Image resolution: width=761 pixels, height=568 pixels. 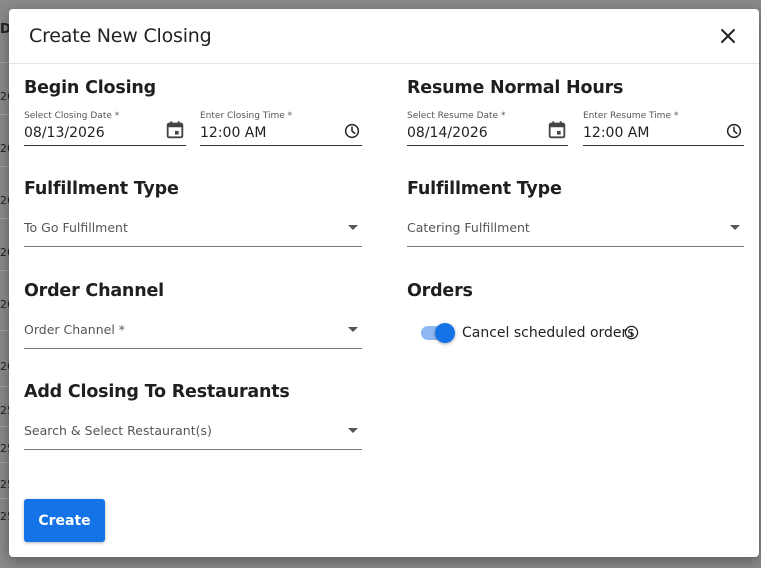 I want to click on restaurant-select: Search & Select Restaurant(s), so click(x=193, y=436).